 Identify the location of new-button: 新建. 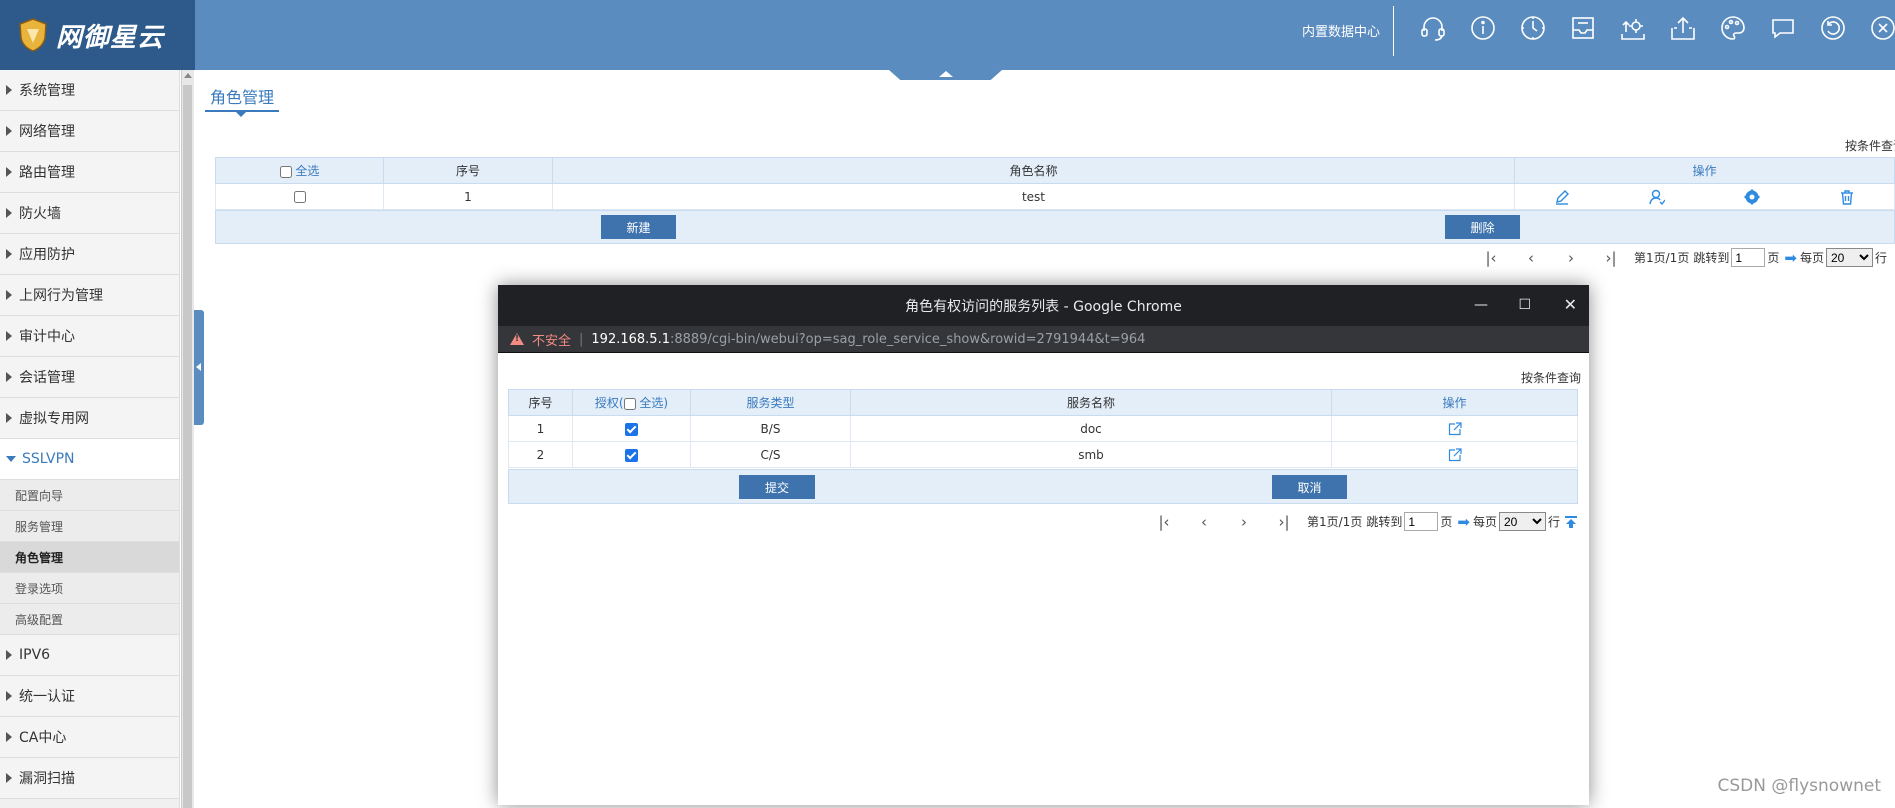
(638, 227).